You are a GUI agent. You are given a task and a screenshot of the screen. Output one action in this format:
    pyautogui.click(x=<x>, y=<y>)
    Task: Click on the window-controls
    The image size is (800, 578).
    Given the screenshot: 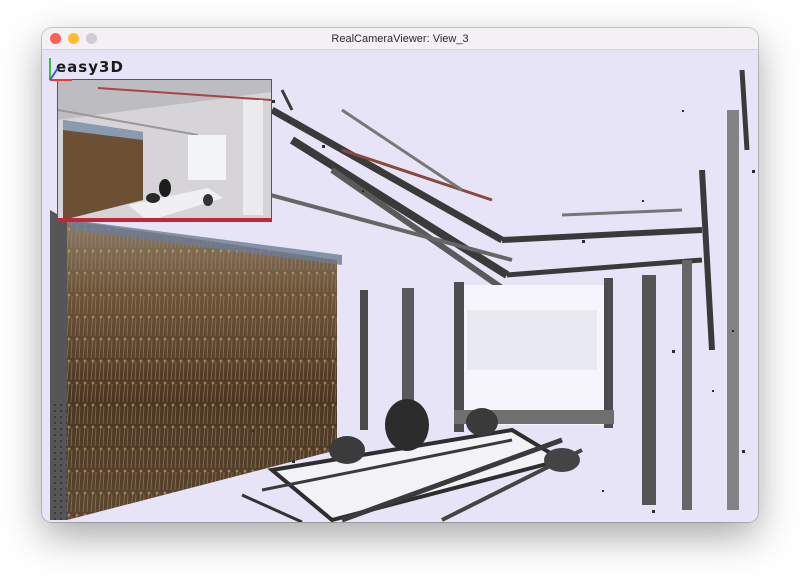 What is the action you would take?
    pyautogui.click(x=73, y=38)
    